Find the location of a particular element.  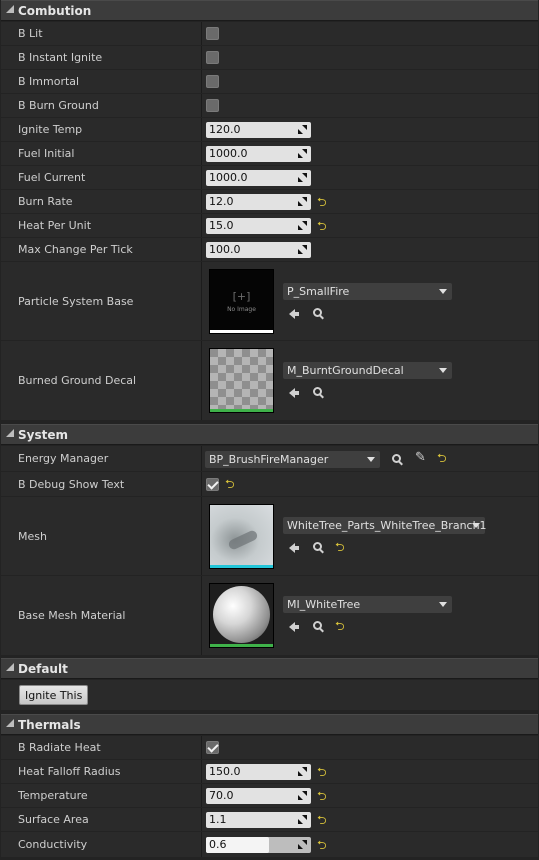

eyedropper-icon: ✎ is located at coordinates (420, 457).